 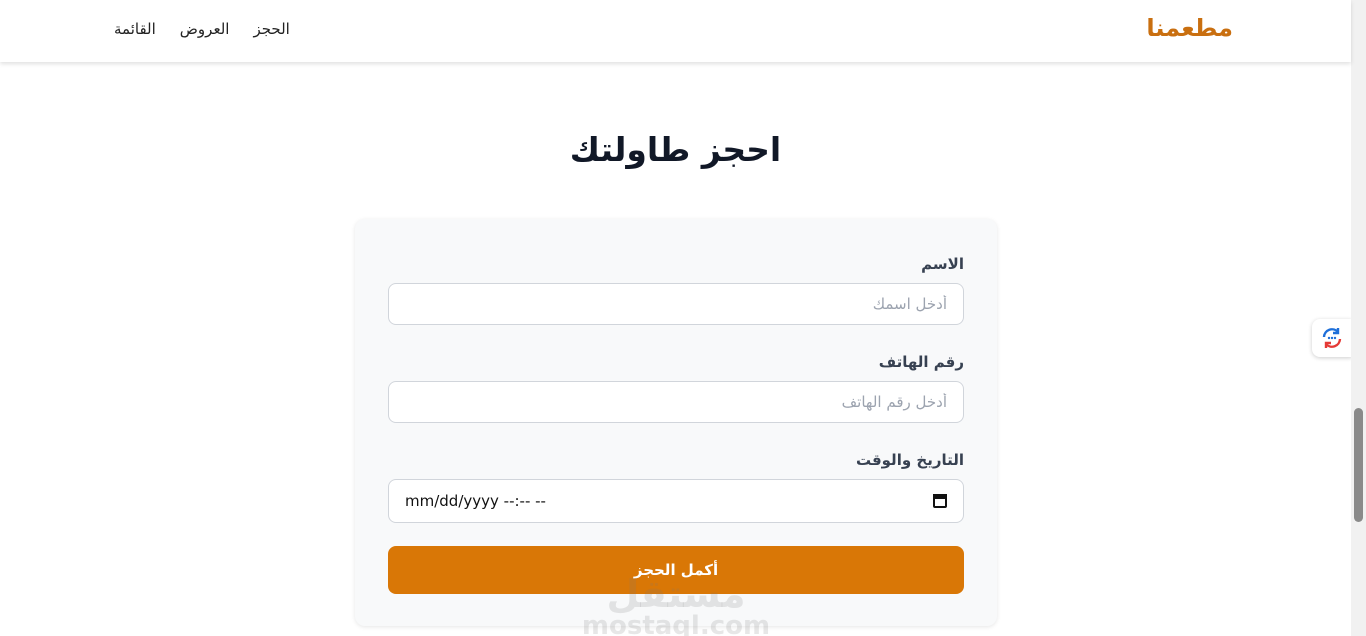 I want to click on nav-link-menu: القائمة, so click(x=135, y=29).